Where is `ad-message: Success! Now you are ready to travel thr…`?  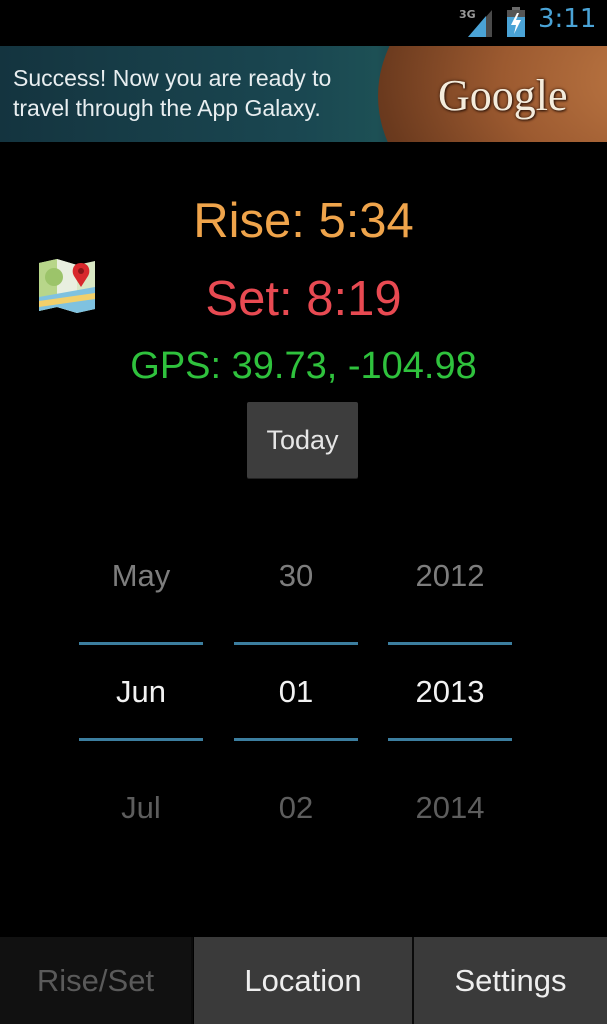
ad-message: Success! Now you are ready to travel thr… is located at coordinates (172, 93).